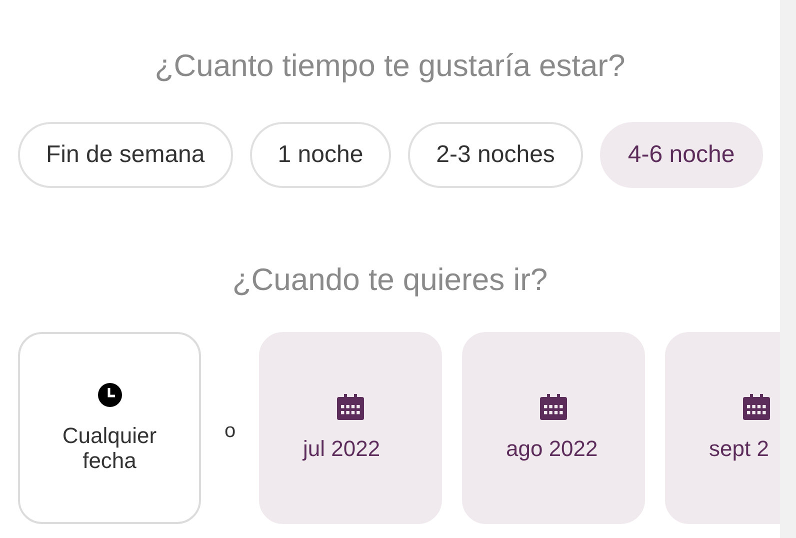  Describe the element at coordinates (681, 155) in the screenshot. I see `duration-option: 4-6 noche` at that location.